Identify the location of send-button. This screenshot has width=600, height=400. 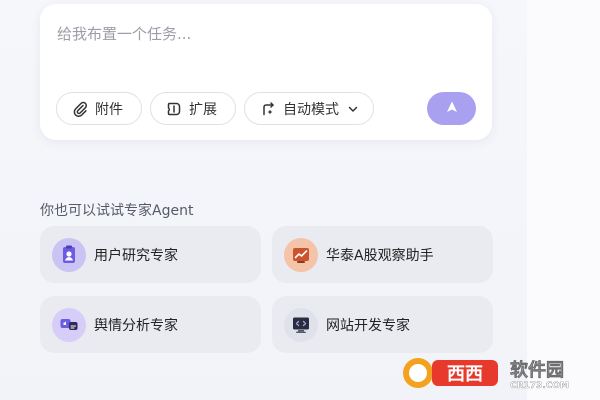
(451, 108).